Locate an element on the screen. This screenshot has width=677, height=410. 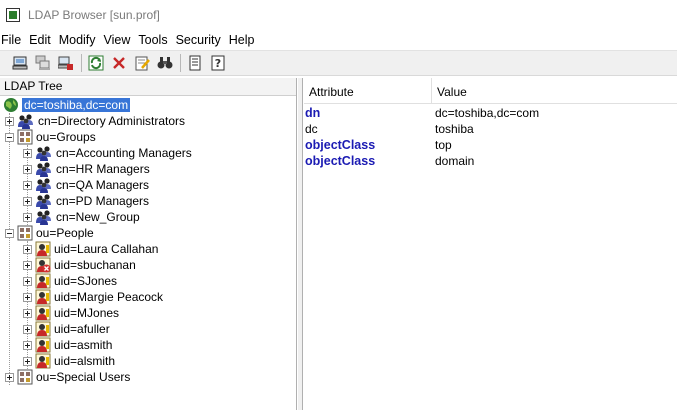
tree-node: cn=Directory Administrators is located at coordinates (95, 121).